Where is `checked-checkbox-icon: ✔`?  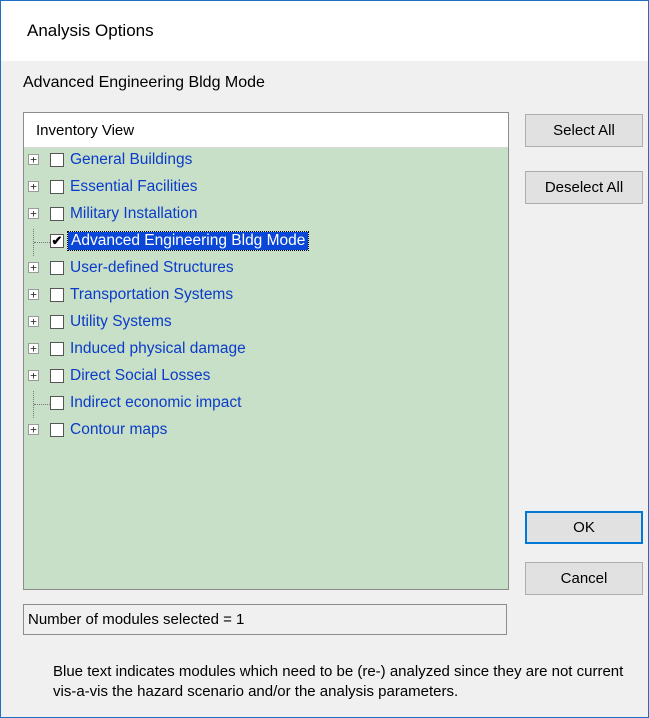 checked-checkbox-icon: ✔ is located at coordinates (57, 241).